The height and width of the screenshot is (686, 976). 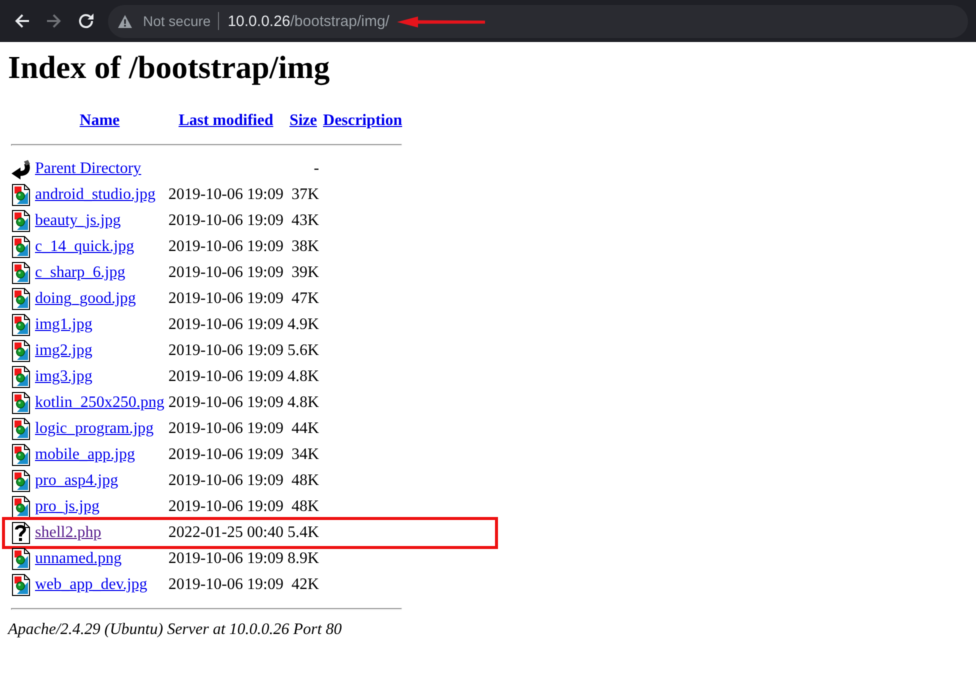 What do you see at coordinates (21, 533) in the screenshot?
I see `question-file-icon` at bounding box center [21, 533].